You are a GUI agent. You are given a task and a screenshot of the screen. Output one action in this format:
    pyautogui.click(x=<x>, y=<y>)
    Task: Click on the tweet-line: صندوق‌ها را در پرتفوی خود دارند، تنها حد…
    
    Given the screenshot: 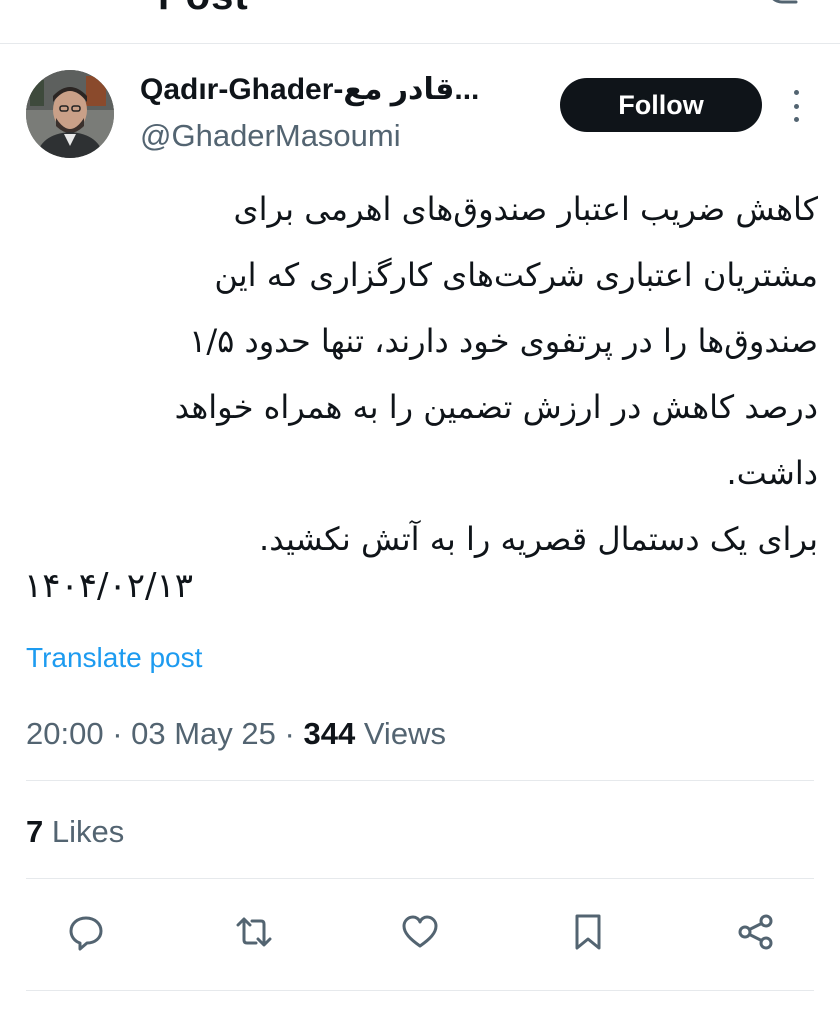 What is the action you would take?
    pyautogui.click(x=503, y=341)
    